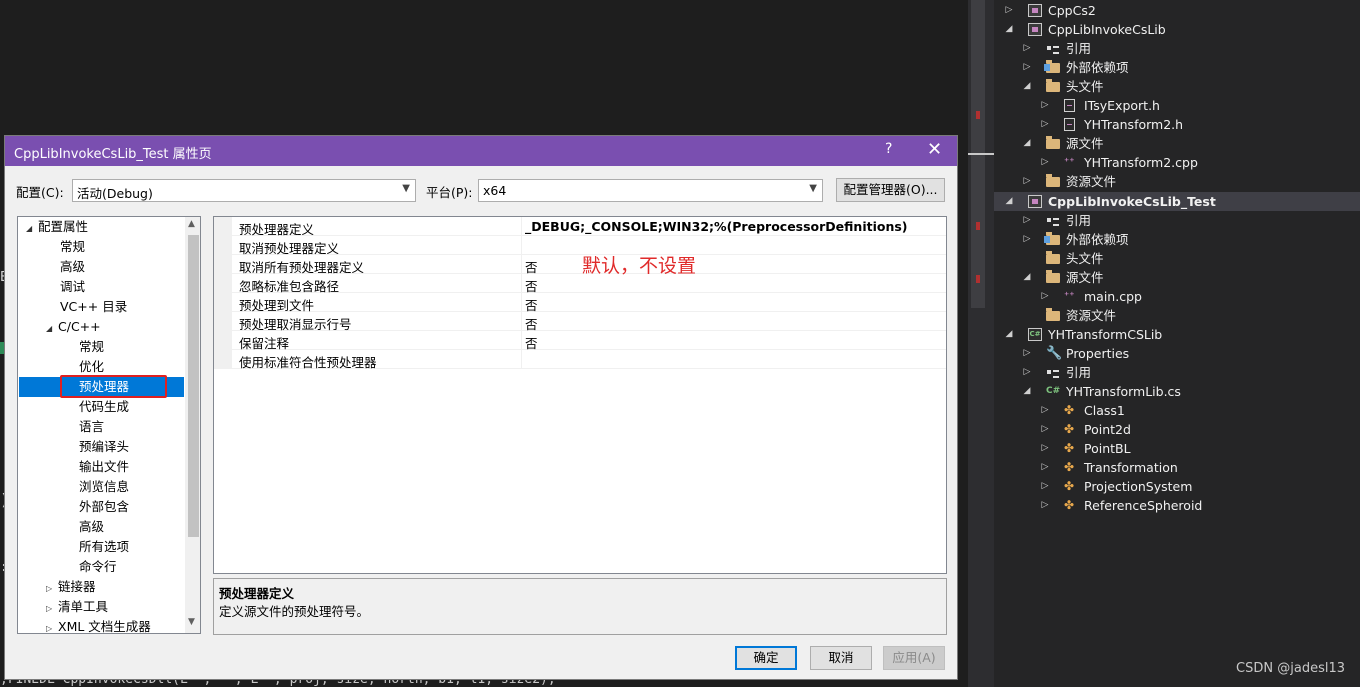  Describe the element at coordinates (1177, 162) in the screenshot. I see `solution-tree-item: ▷ ⁺⁺ YHTransform2.cpp` at that location.